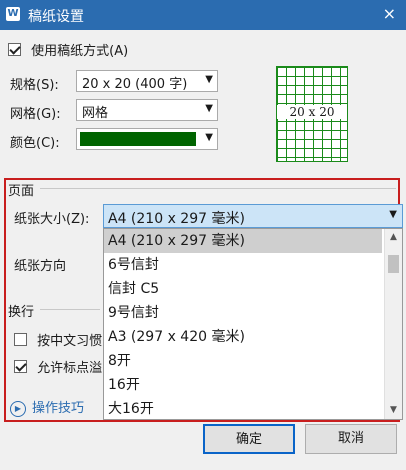 Image resolution: width=406 pixels, height=470 pixels. Describe the element at coordinates (243, 408) in the screenshot. I see `paper-size-option: 大16开` at that location.